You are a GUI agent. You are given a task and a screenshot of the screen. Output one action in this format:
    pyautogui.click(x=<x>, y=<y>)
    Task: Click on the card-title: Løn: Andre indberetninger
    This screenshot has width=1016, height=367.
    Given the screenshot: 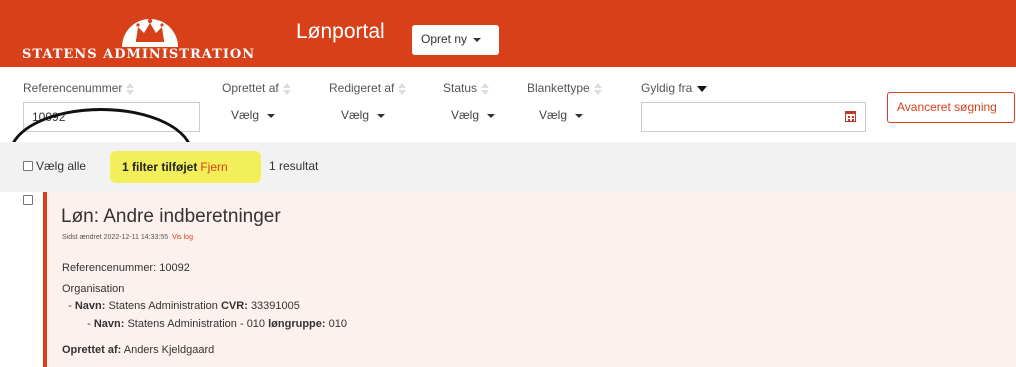 What is the action you would take?
    pyautogui.click(x=171, y=217)
    